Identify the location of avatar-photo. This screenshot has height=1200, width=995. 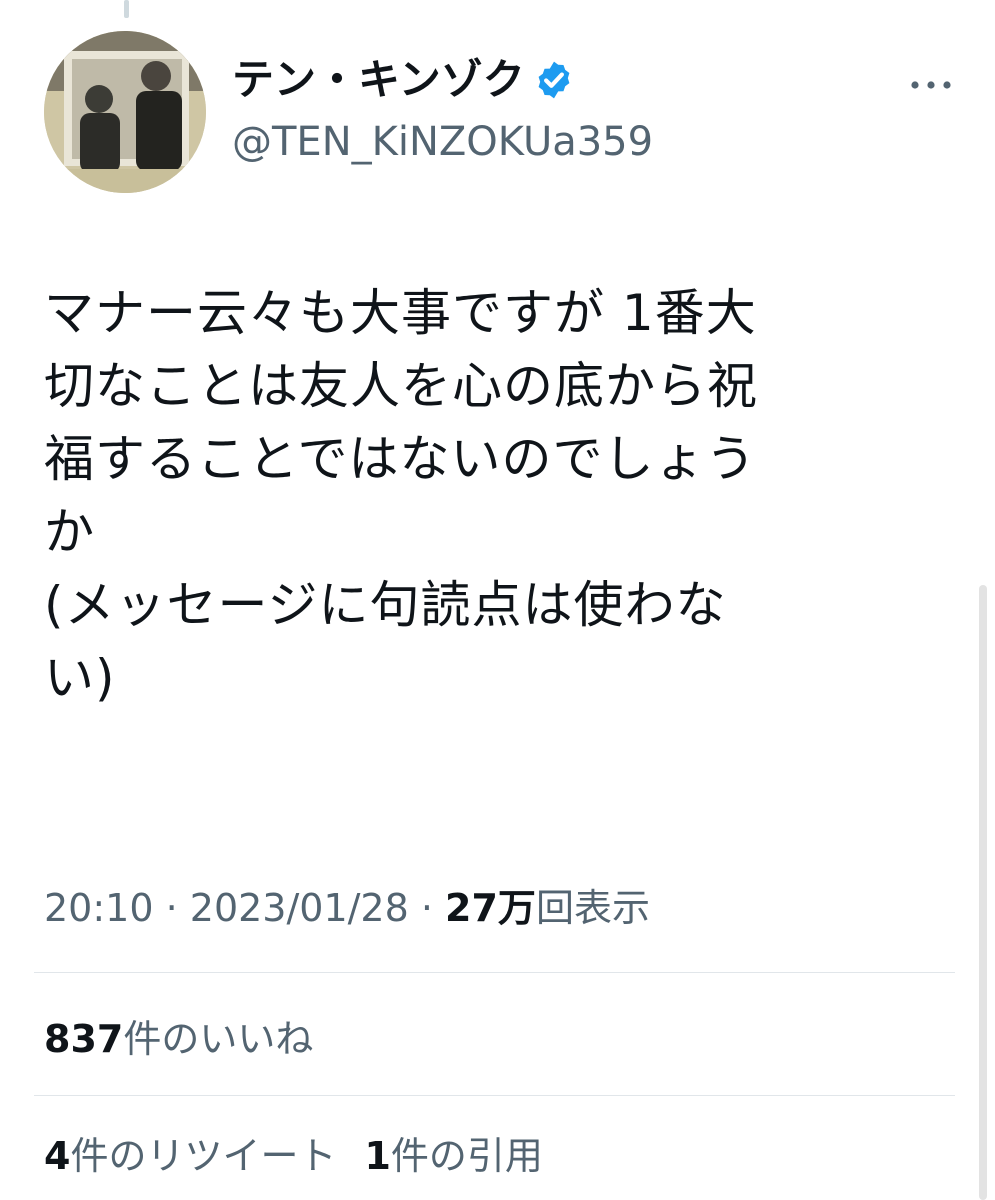
(125, 112).